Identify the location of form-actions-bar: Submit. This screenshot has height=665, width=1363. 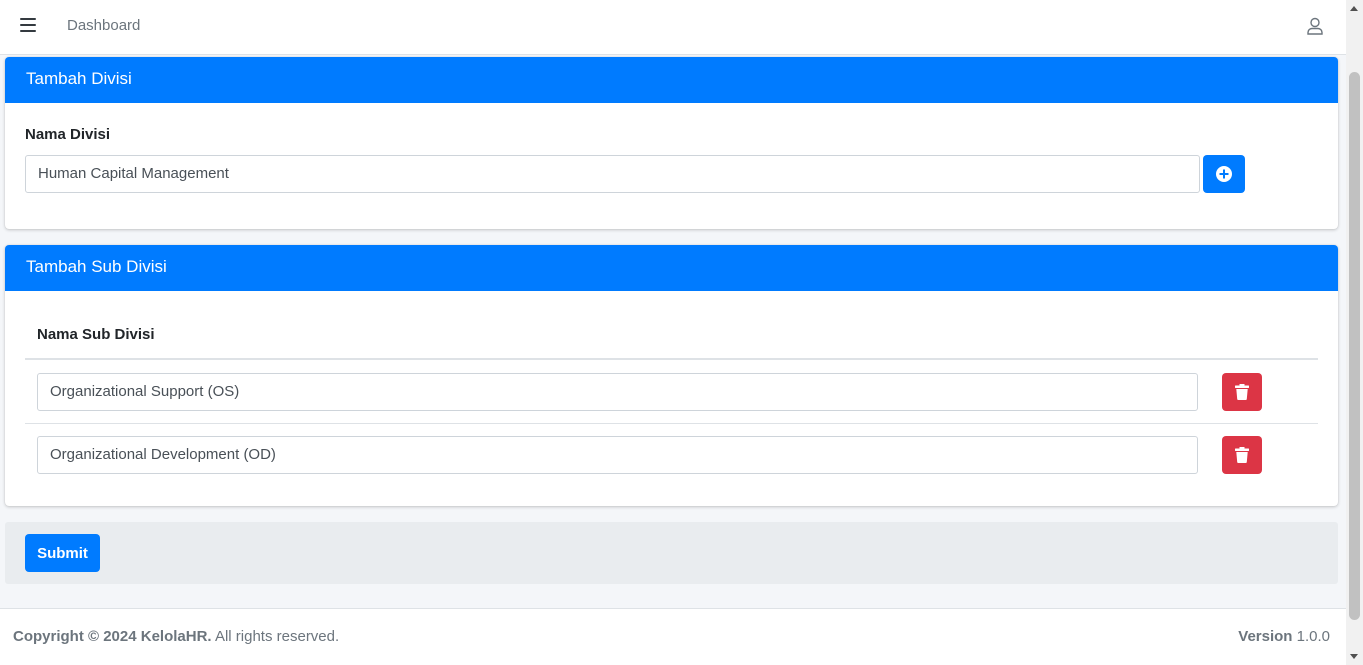
(671, 553).